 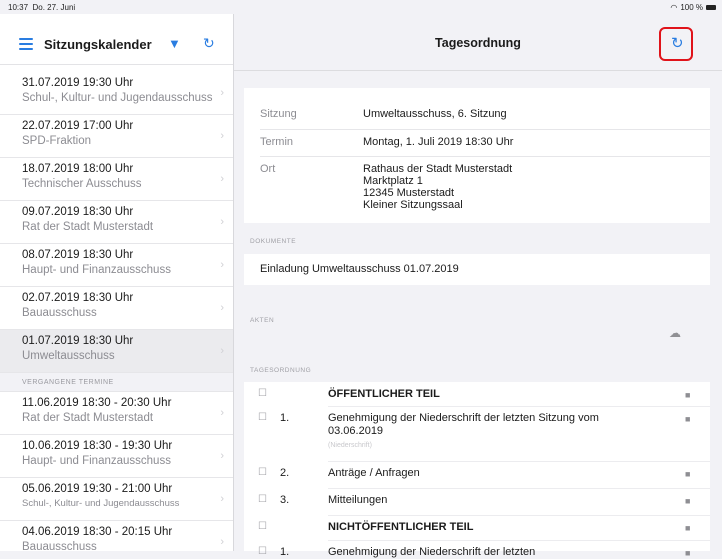 What do you see at coordinates (174, 43) in the screenshot?
I see `filter-icon: ▼` at bounding box center [174, 43].